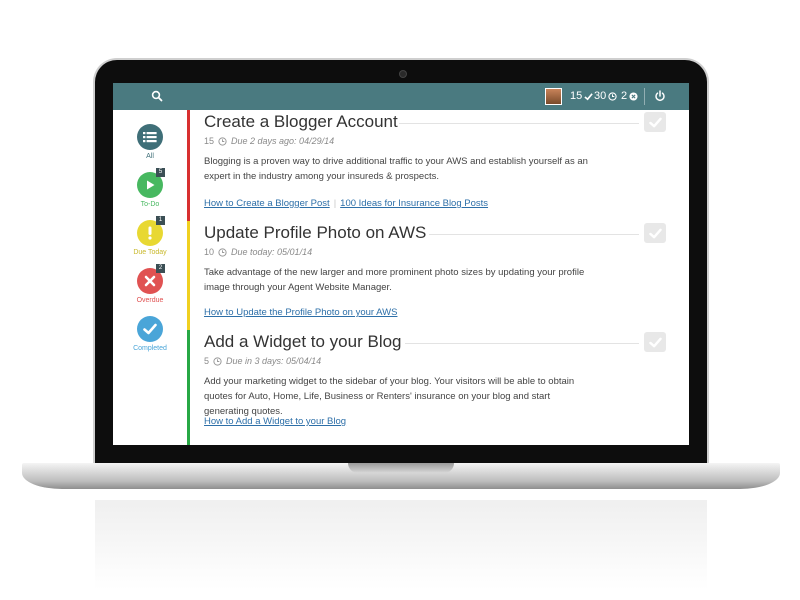 This screenshot has width=800, height=600. I want to click on search-icon, so click(157, 96).